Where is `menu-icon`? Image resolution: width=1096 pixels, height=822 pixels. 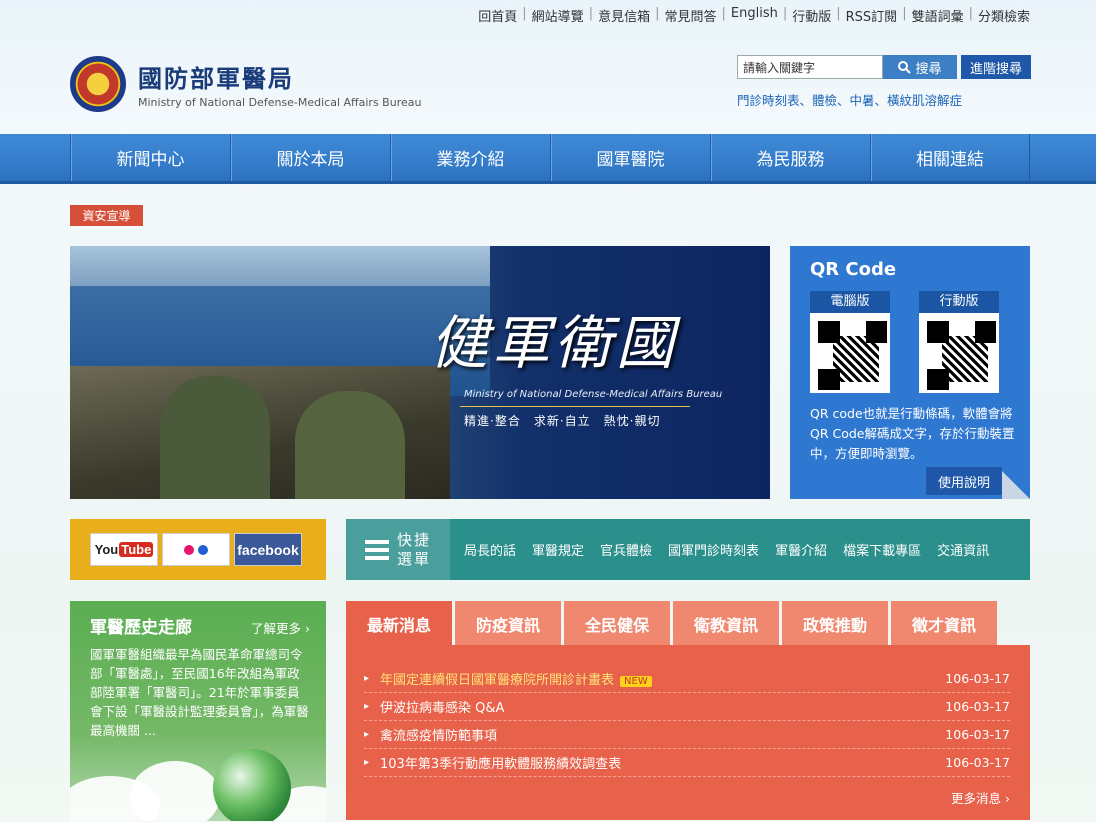 menu-icon is located at coordinates (377, 550).